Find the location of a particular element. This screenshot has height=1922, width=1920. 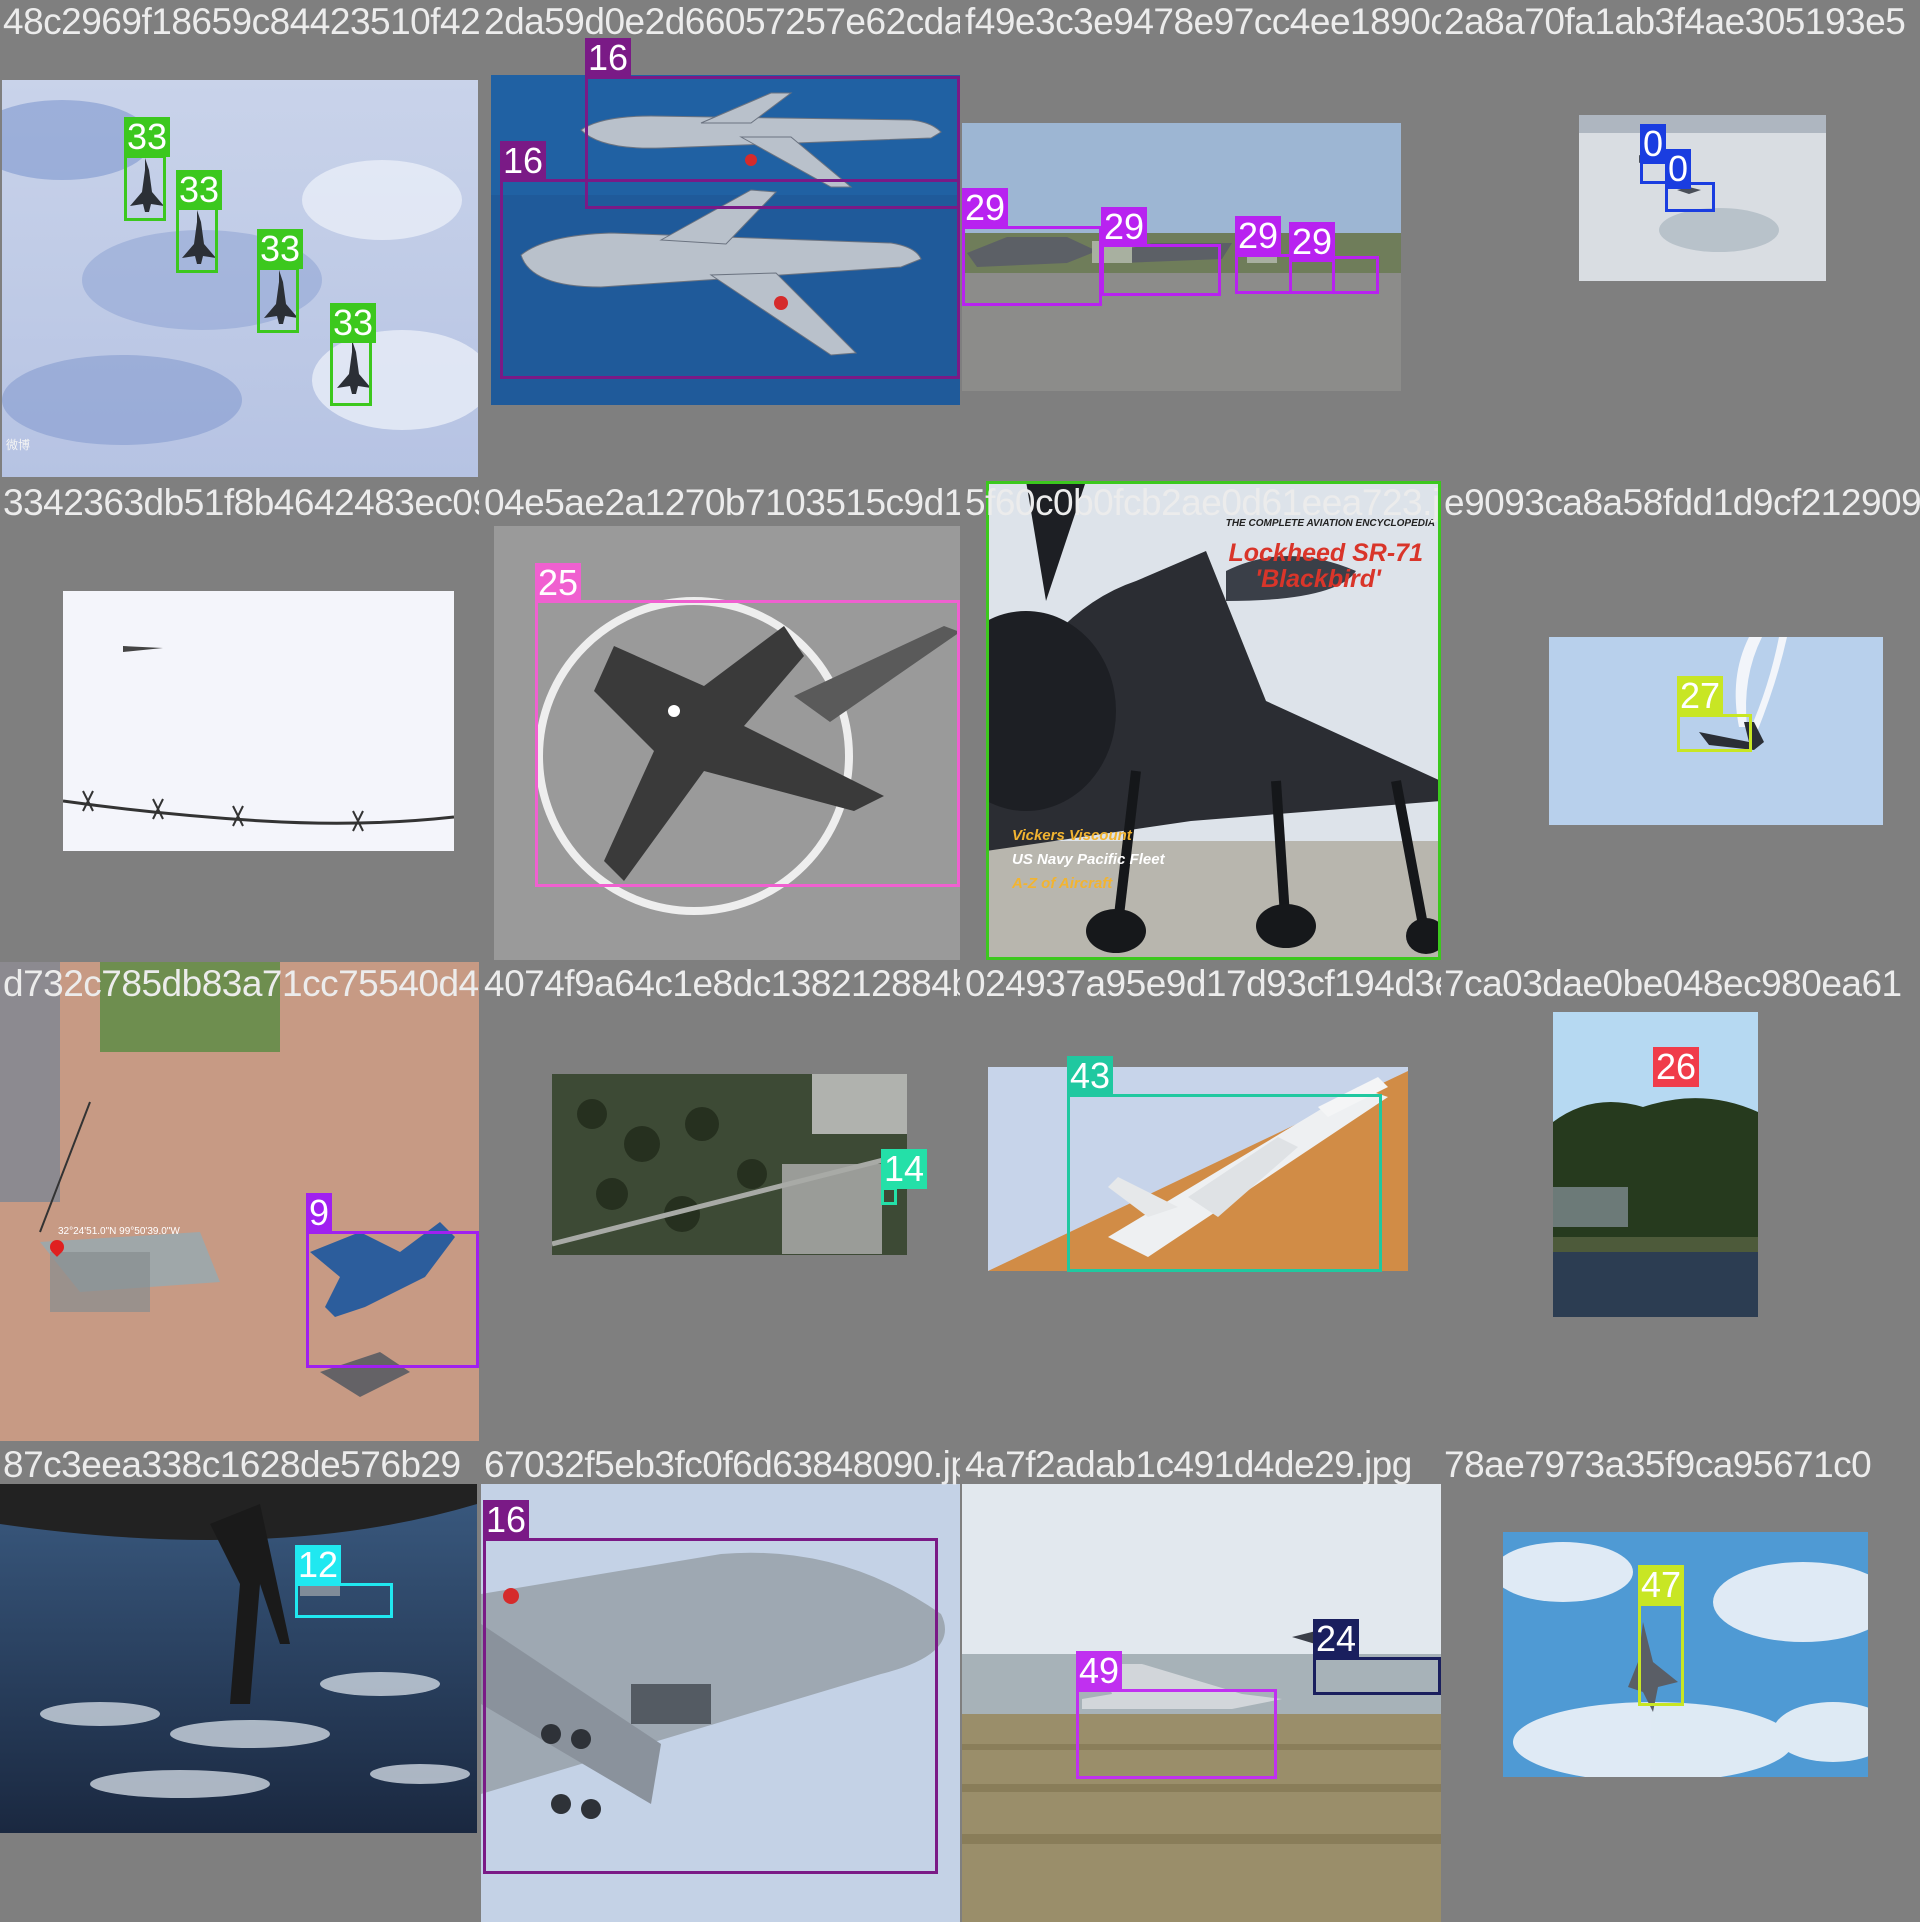

image-filename: d732c785db83a71cc75540d4ef is located at coordinates (241, 983).